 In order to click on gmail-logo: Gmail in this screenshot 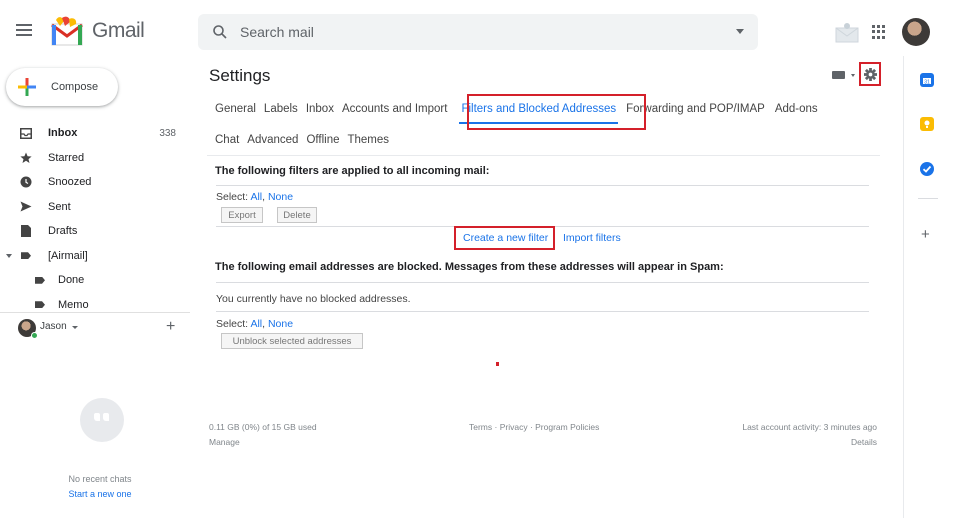, I will do `click(97, 31)`.